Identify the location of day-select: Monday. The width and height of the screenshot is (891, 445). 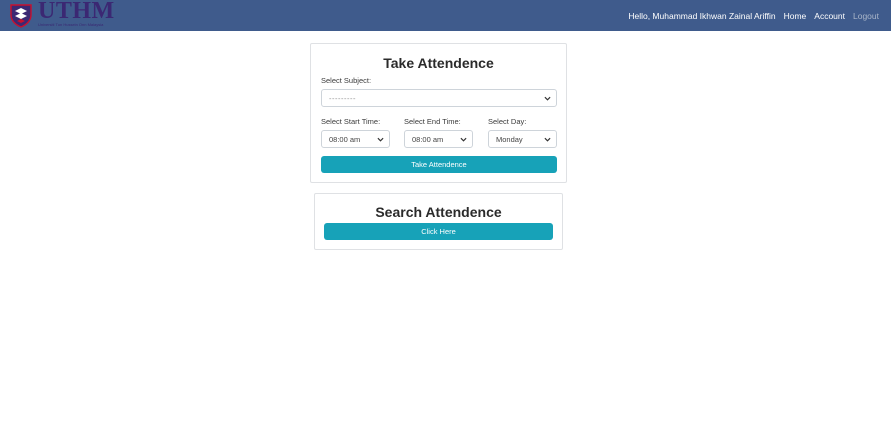
(522, 139).